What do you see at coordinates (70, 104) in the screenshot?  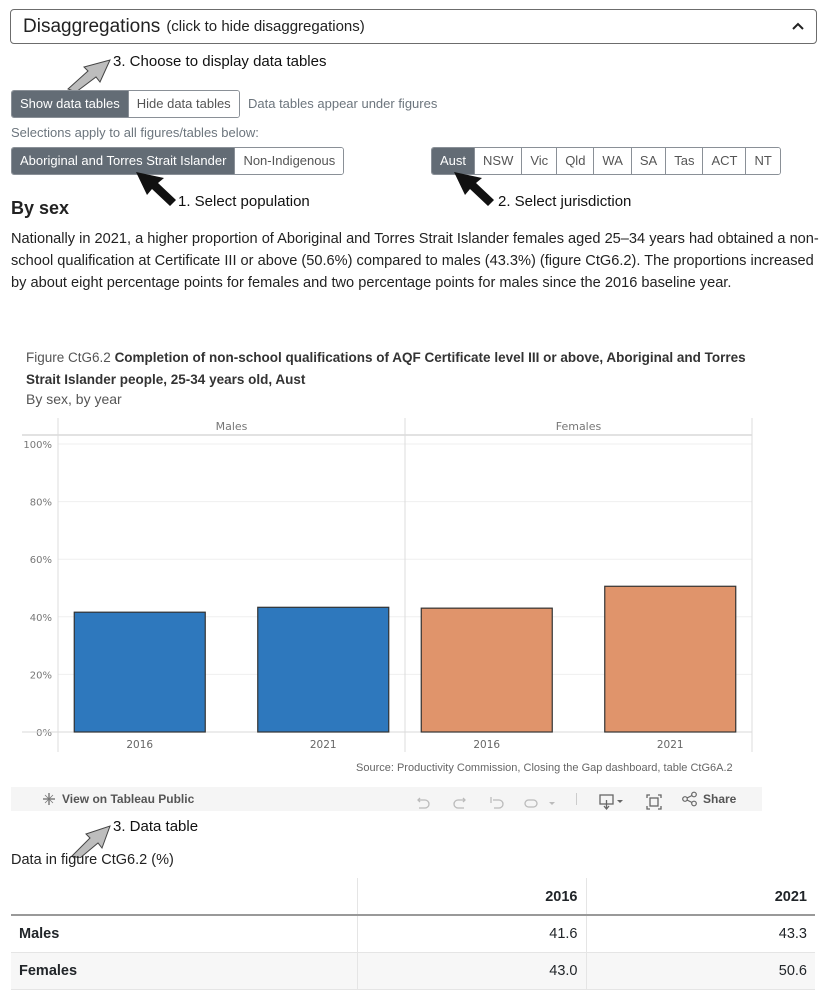 I see `show-data-tables-button: Show data tables` at bounding box center [70, 104].